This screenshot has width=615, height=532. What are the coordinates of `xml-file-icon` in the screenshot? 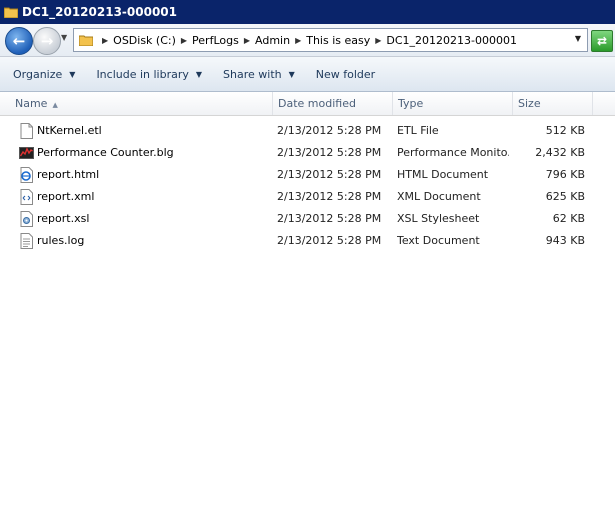 It's located at (26, 197).